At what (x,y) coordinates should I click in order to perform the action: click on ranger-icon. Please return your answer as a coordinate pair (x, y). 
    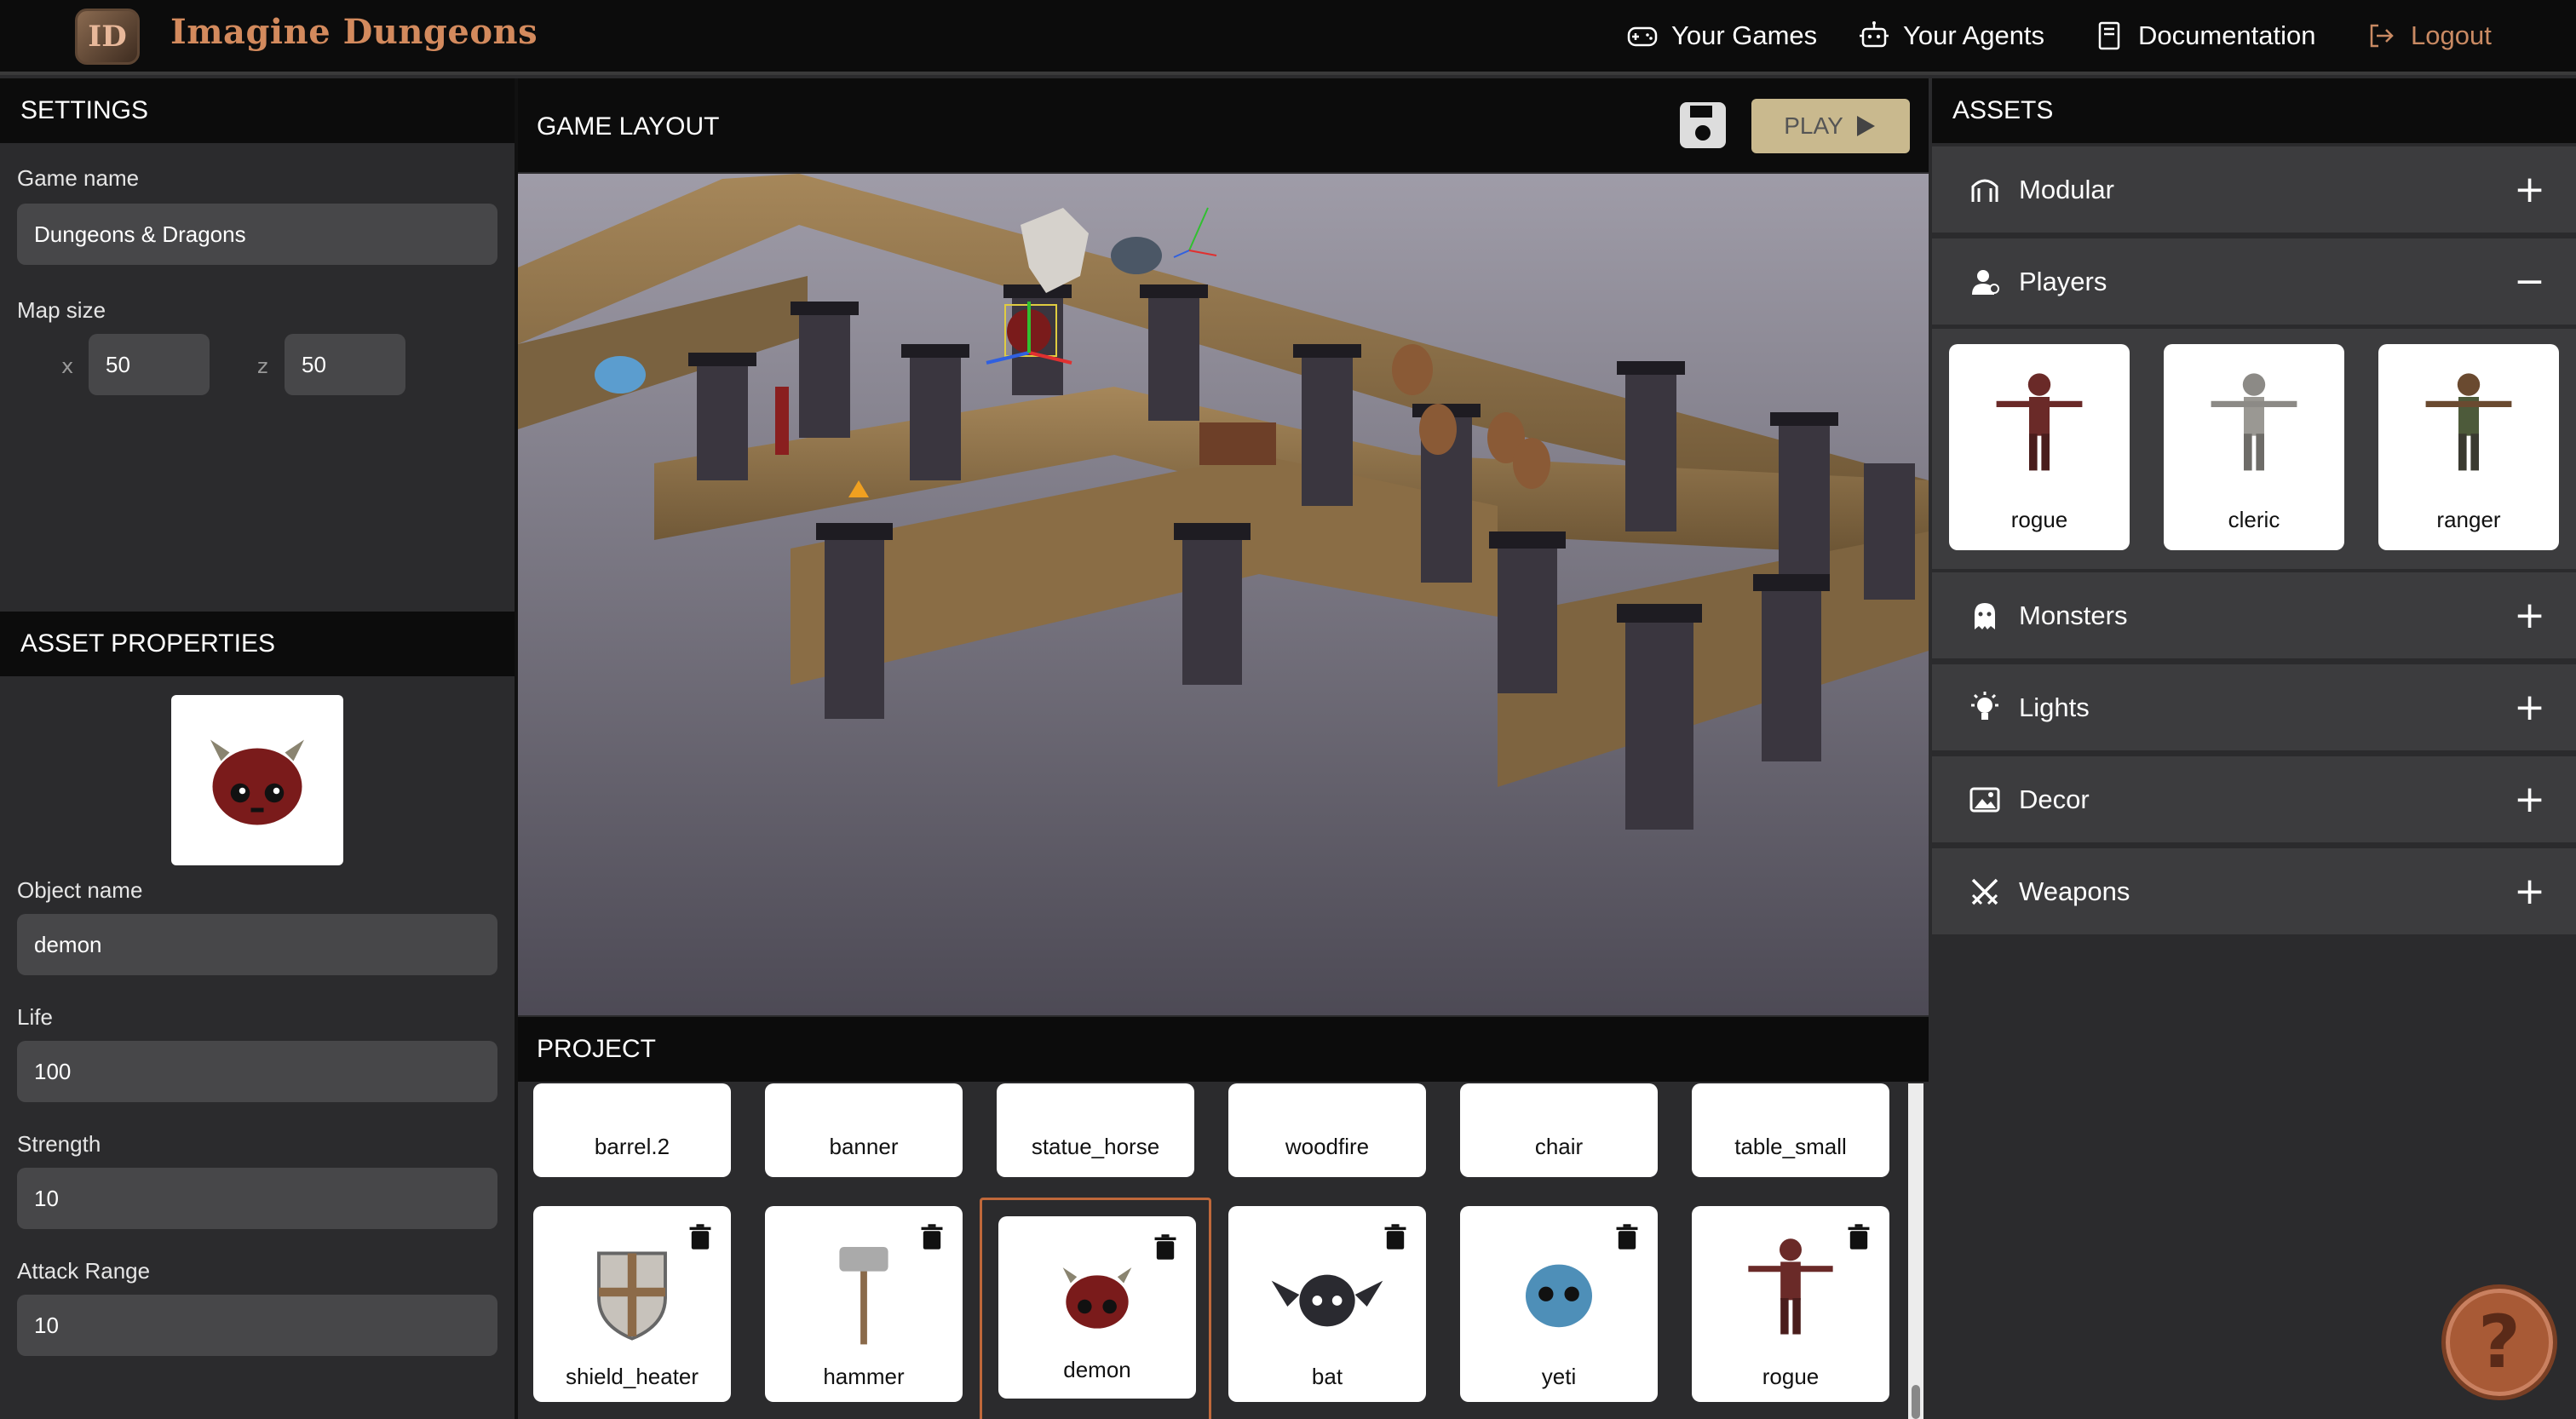
    Looking at the image, I should click on (2468, 422).